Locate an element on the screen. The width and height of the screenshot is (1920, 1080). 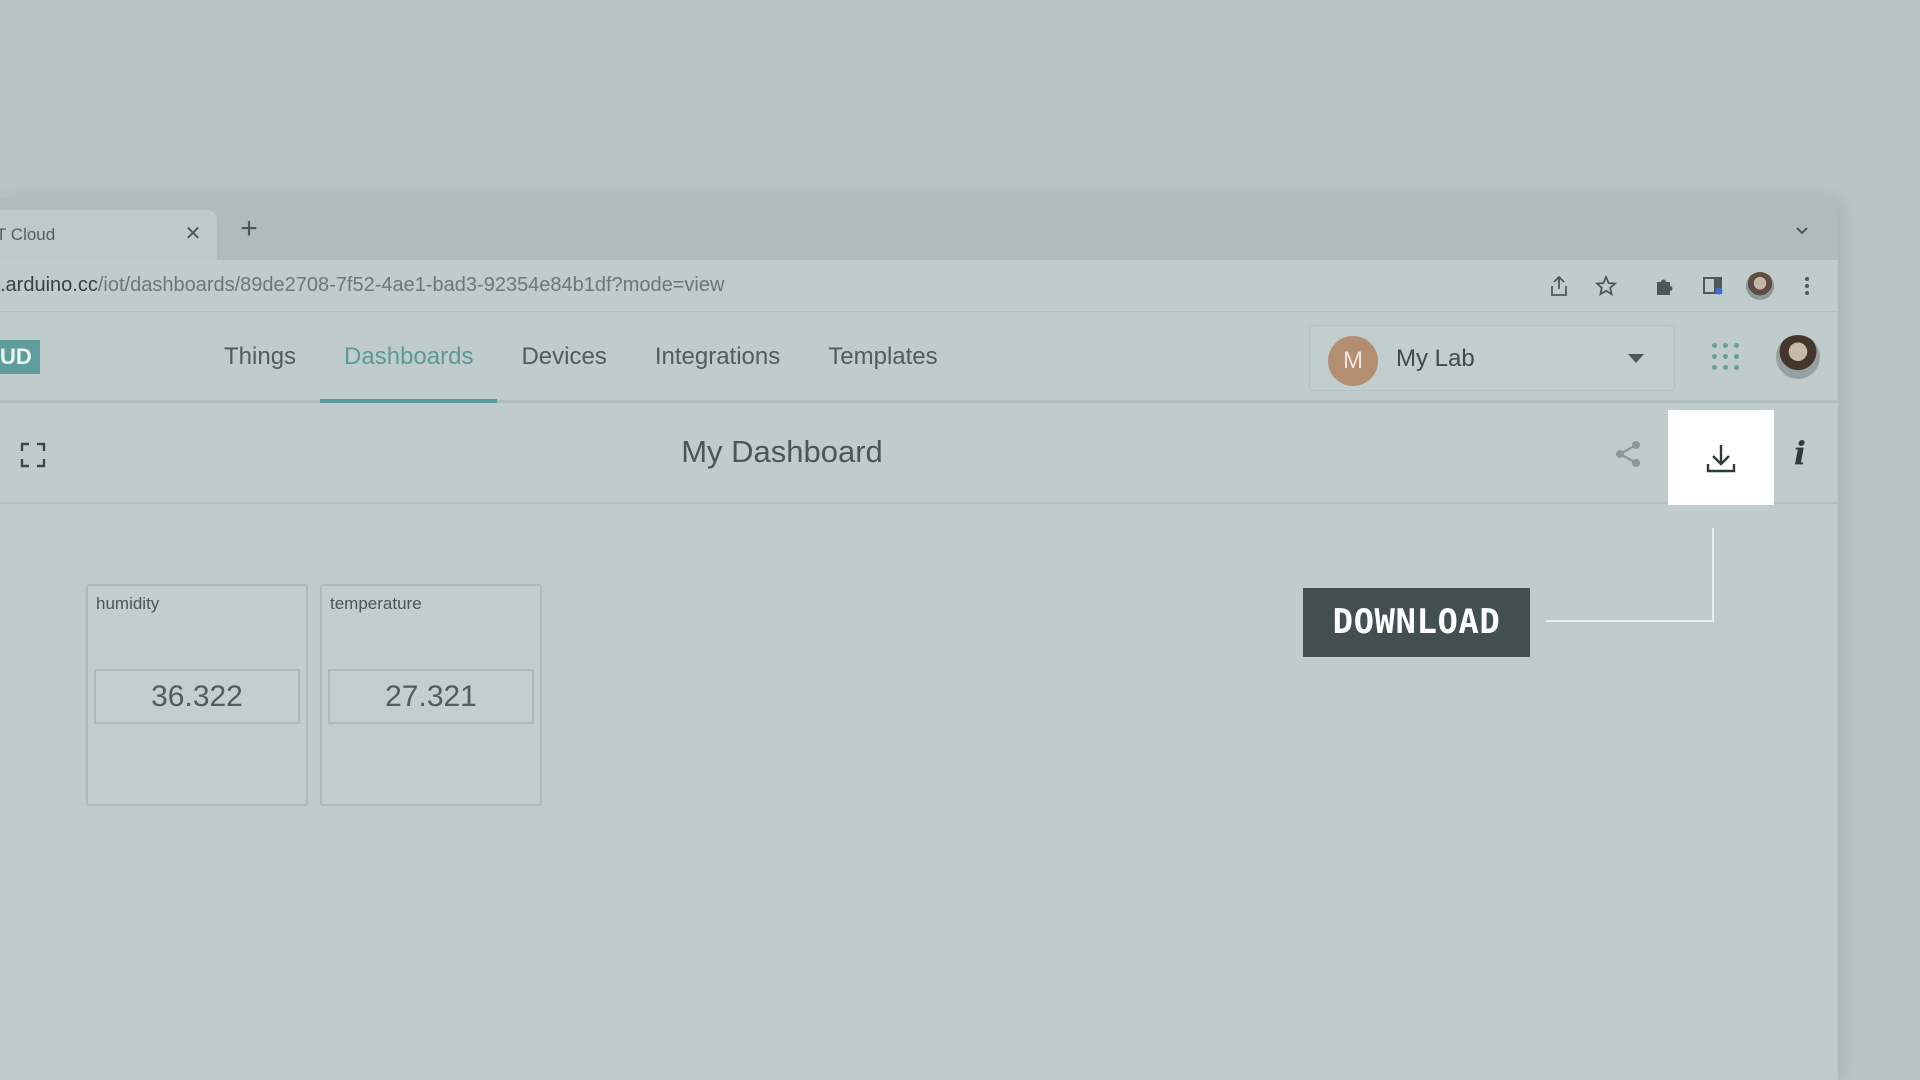
nav-item-templates: Templates is located at coordinates (882, 357).